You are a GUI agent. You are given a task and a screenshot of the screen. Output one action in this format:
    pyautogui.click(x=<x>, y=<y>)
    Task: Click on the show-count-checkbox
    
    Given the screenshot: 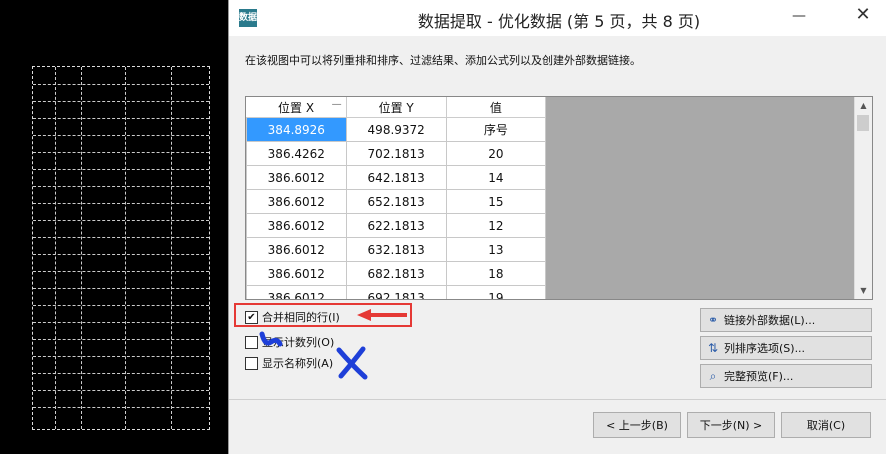 What is the action you would take?
    pyautogui.click(x=251, y=342)
    